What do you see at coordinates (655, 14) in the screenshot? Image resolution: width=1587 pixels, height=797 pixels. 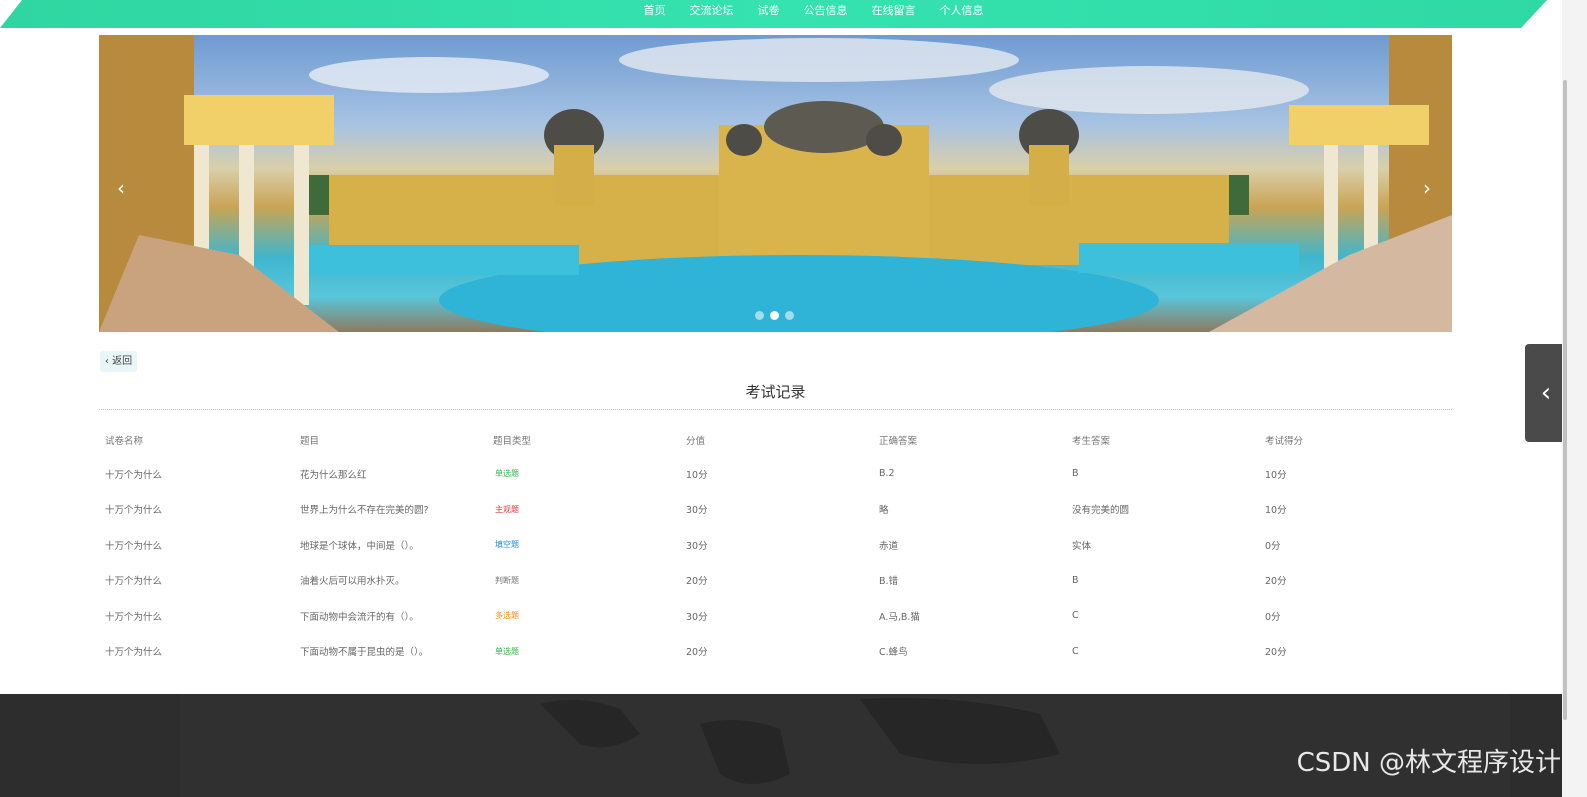 I see `nav-item-home: 首页` at bounding box center [655, 14].